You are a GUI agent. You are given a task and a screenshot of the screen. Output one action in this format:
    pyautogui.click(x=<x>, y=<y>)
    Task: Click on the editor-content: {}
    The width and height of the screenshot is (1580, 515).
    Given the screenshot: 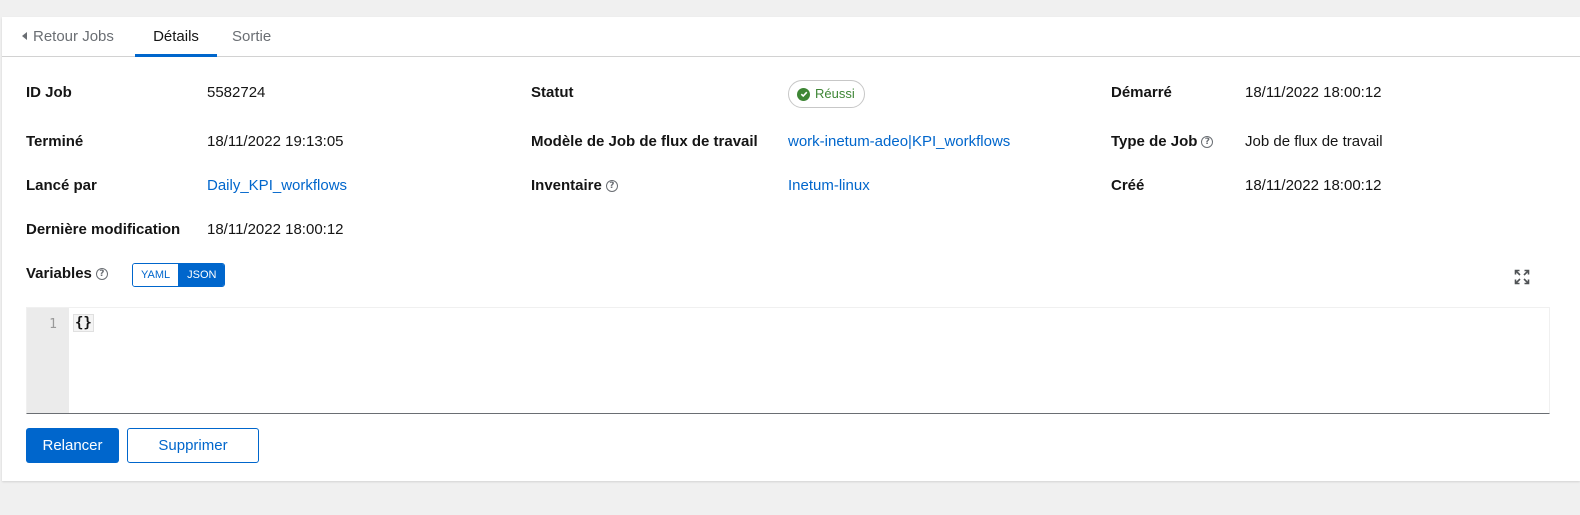 What is the action you would take?
    pyautogui.click(x=83, y=323)
    